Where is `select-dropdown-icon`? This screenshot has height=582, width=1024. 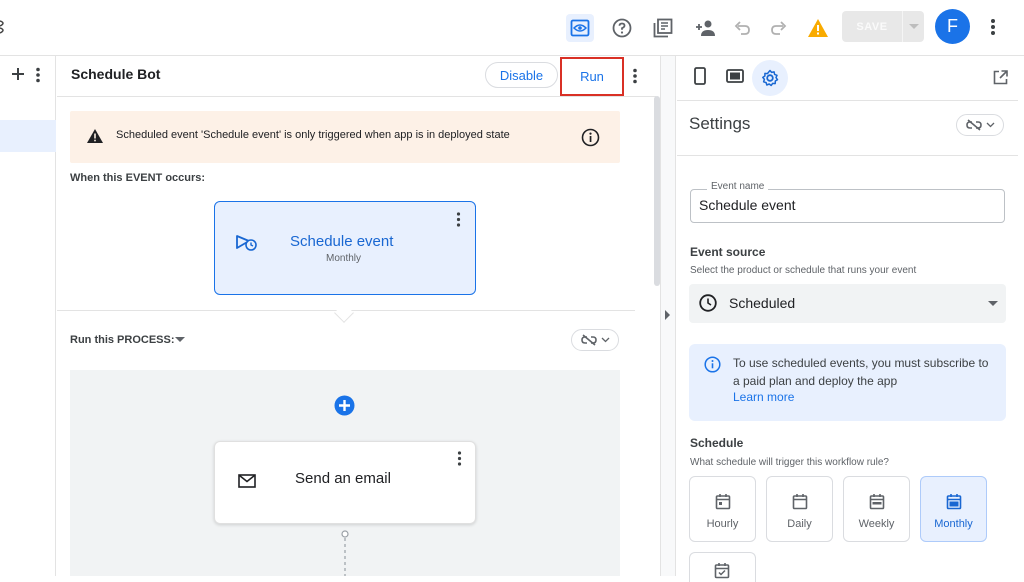 select-dropdown-icon is located at coordinates (993, 304).